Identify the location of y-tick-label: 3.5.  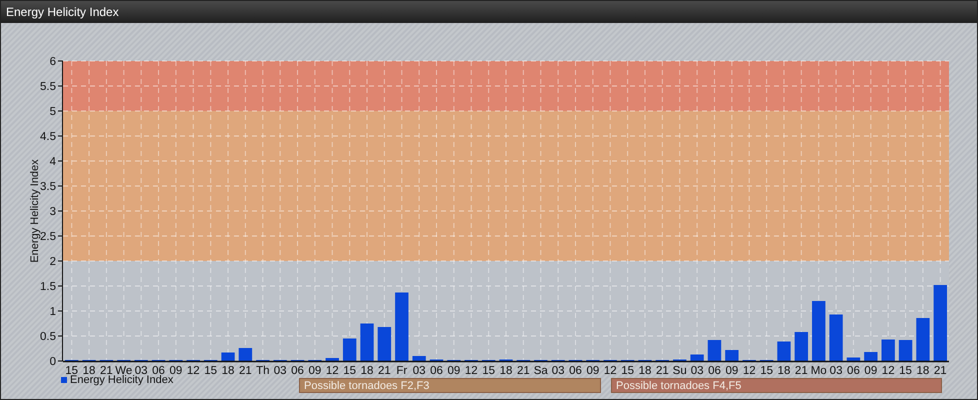
(48, 187).